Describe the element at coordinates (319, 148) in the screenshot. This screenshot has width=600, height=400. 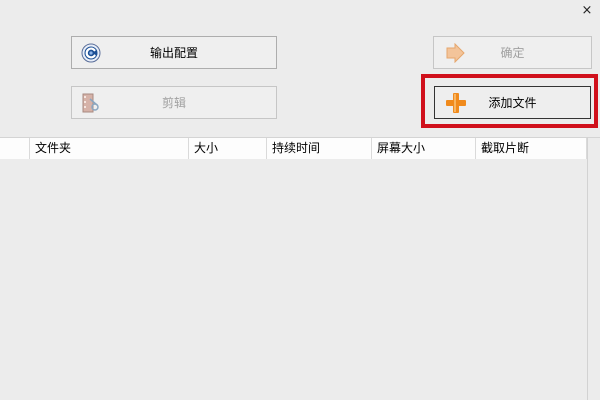
I see `column-header-duration: 持续时间` at that location.